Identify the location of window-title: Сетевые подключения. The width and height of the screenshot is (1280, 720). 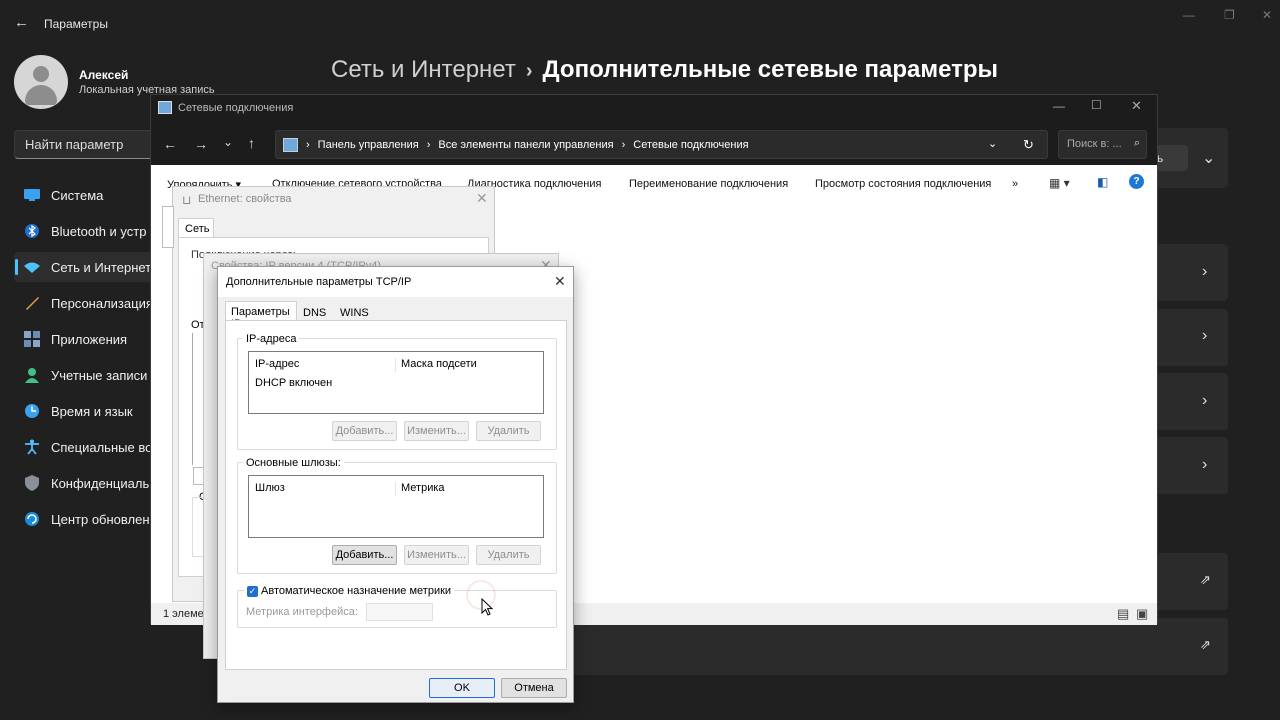
(236, 108).